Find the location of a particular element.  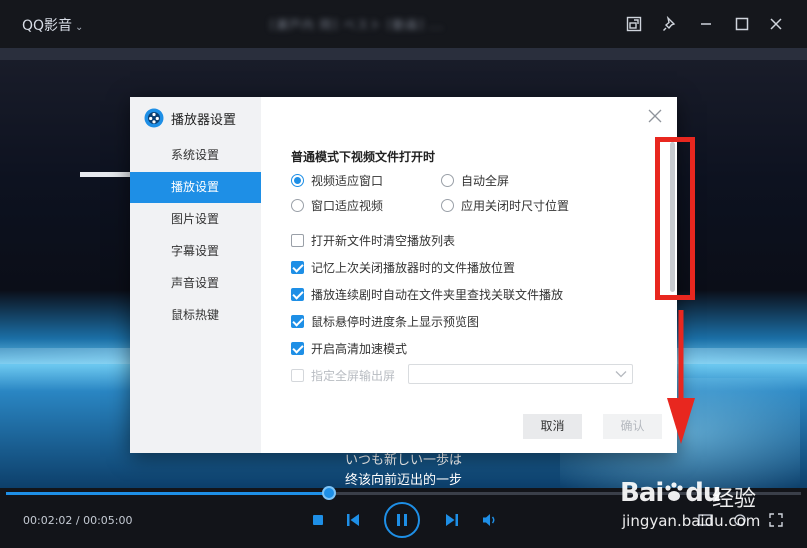

mini-mode-button is located at coordinates (670, 24).